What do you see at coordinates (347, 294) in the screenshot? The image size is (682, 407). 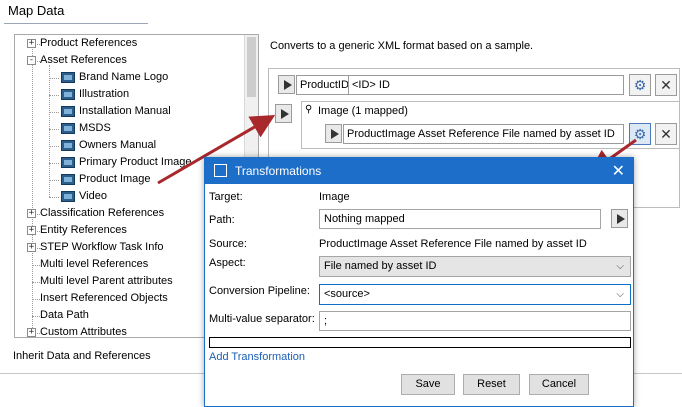 I see `pipeline-select-value: <source>` at bounding box center [347, 294].